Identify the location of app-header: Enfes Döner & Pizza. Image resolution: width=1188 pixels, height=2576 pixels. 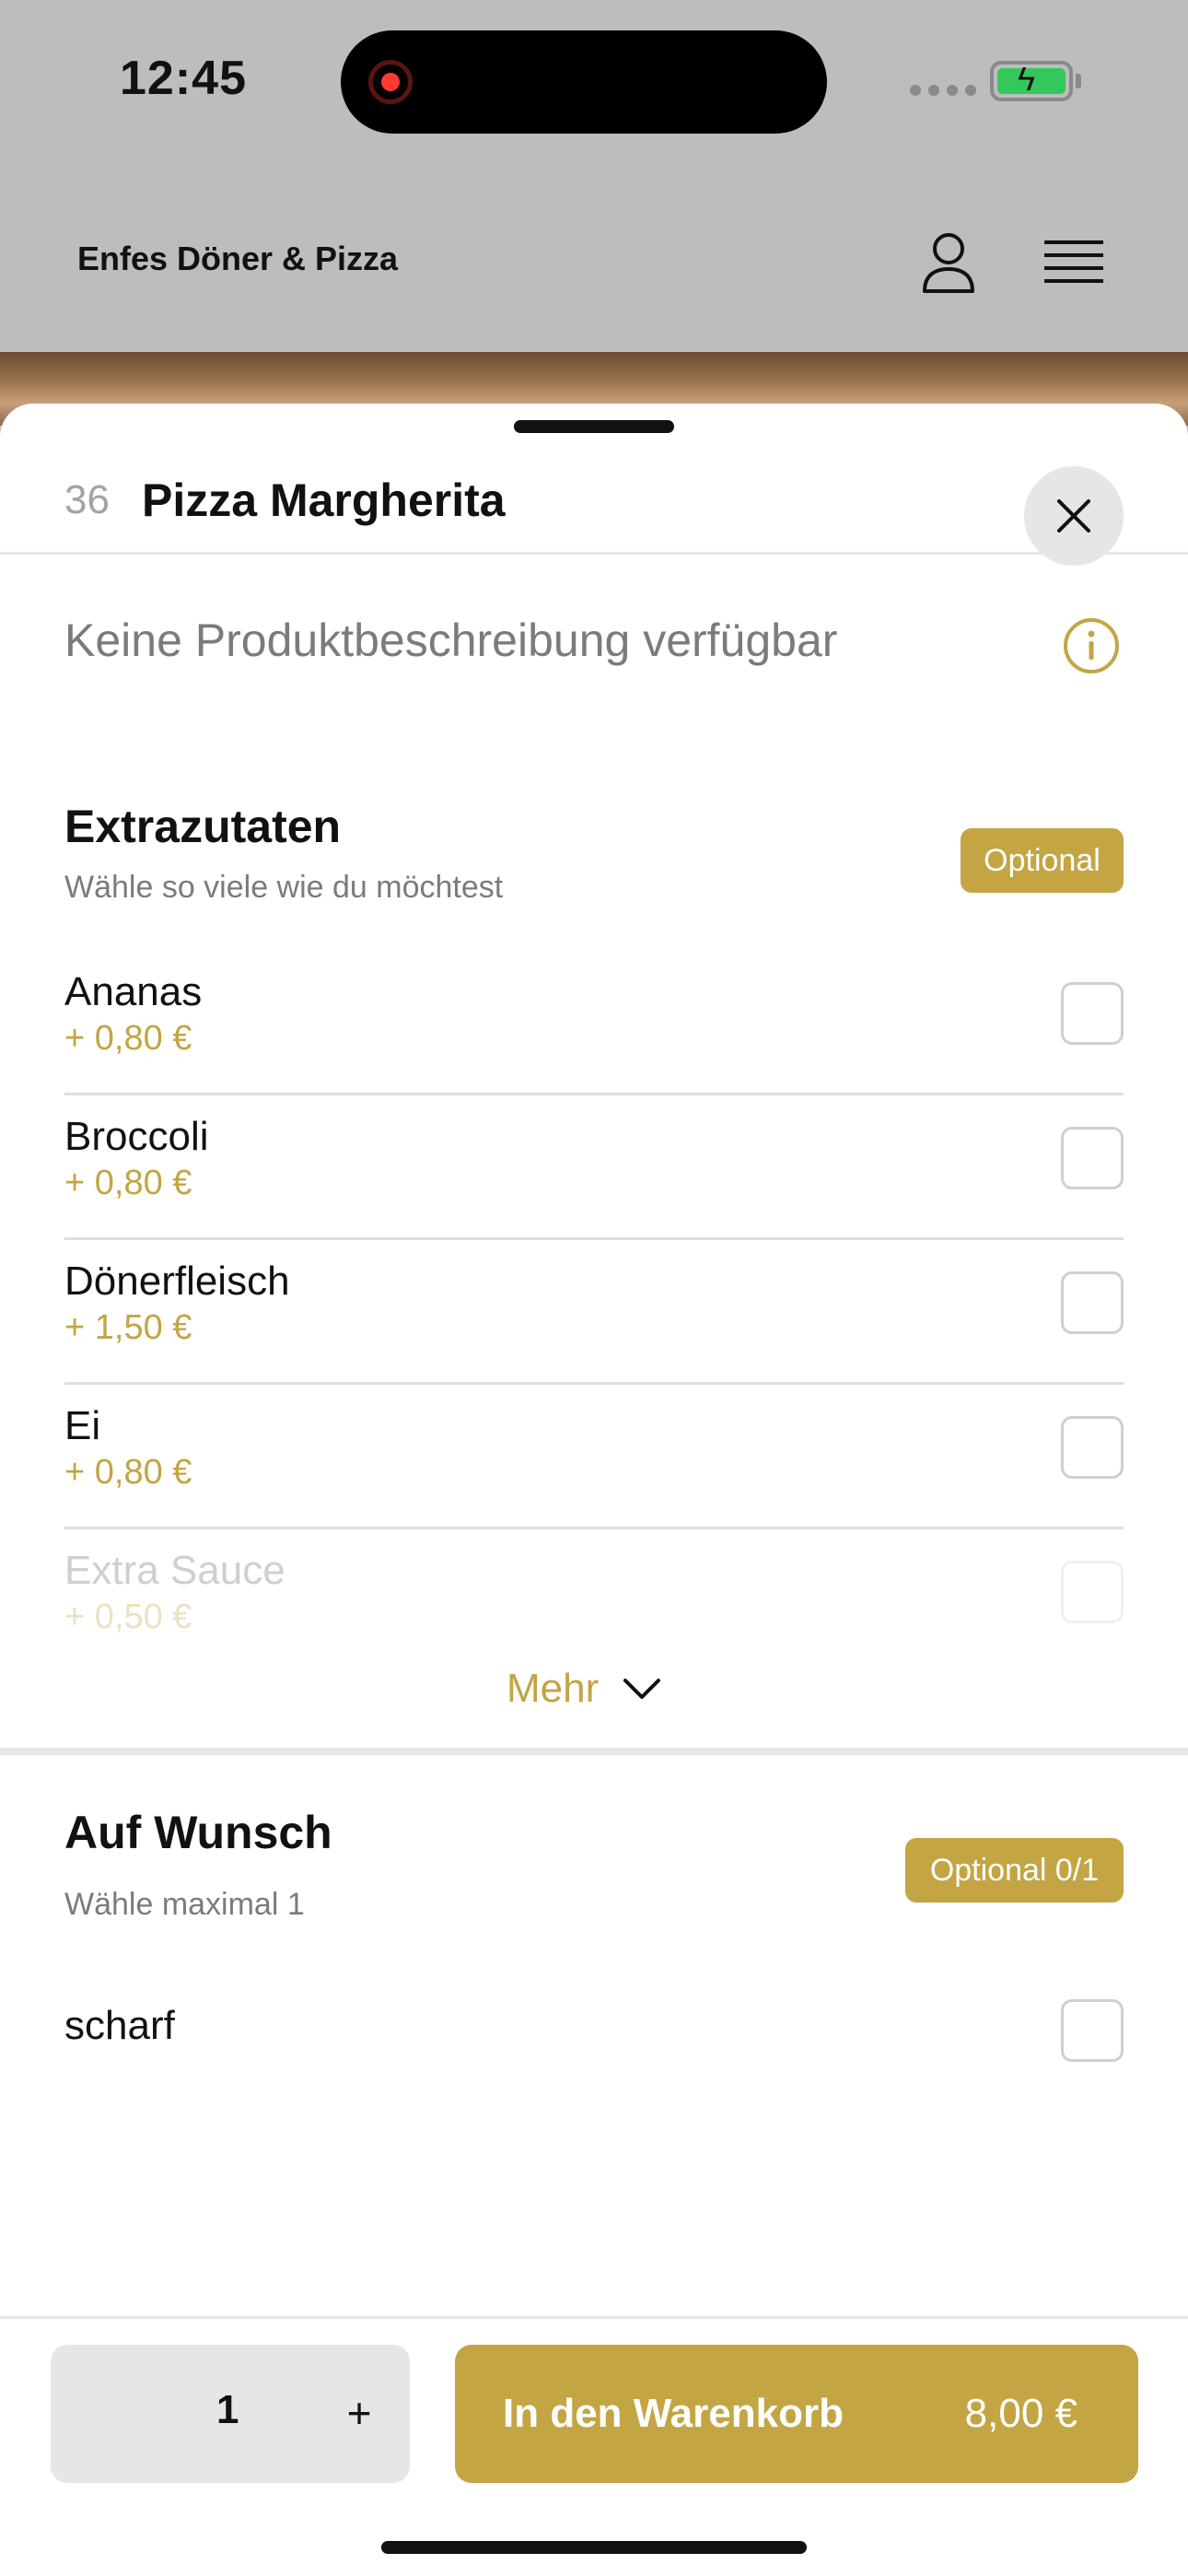
(594, 258).